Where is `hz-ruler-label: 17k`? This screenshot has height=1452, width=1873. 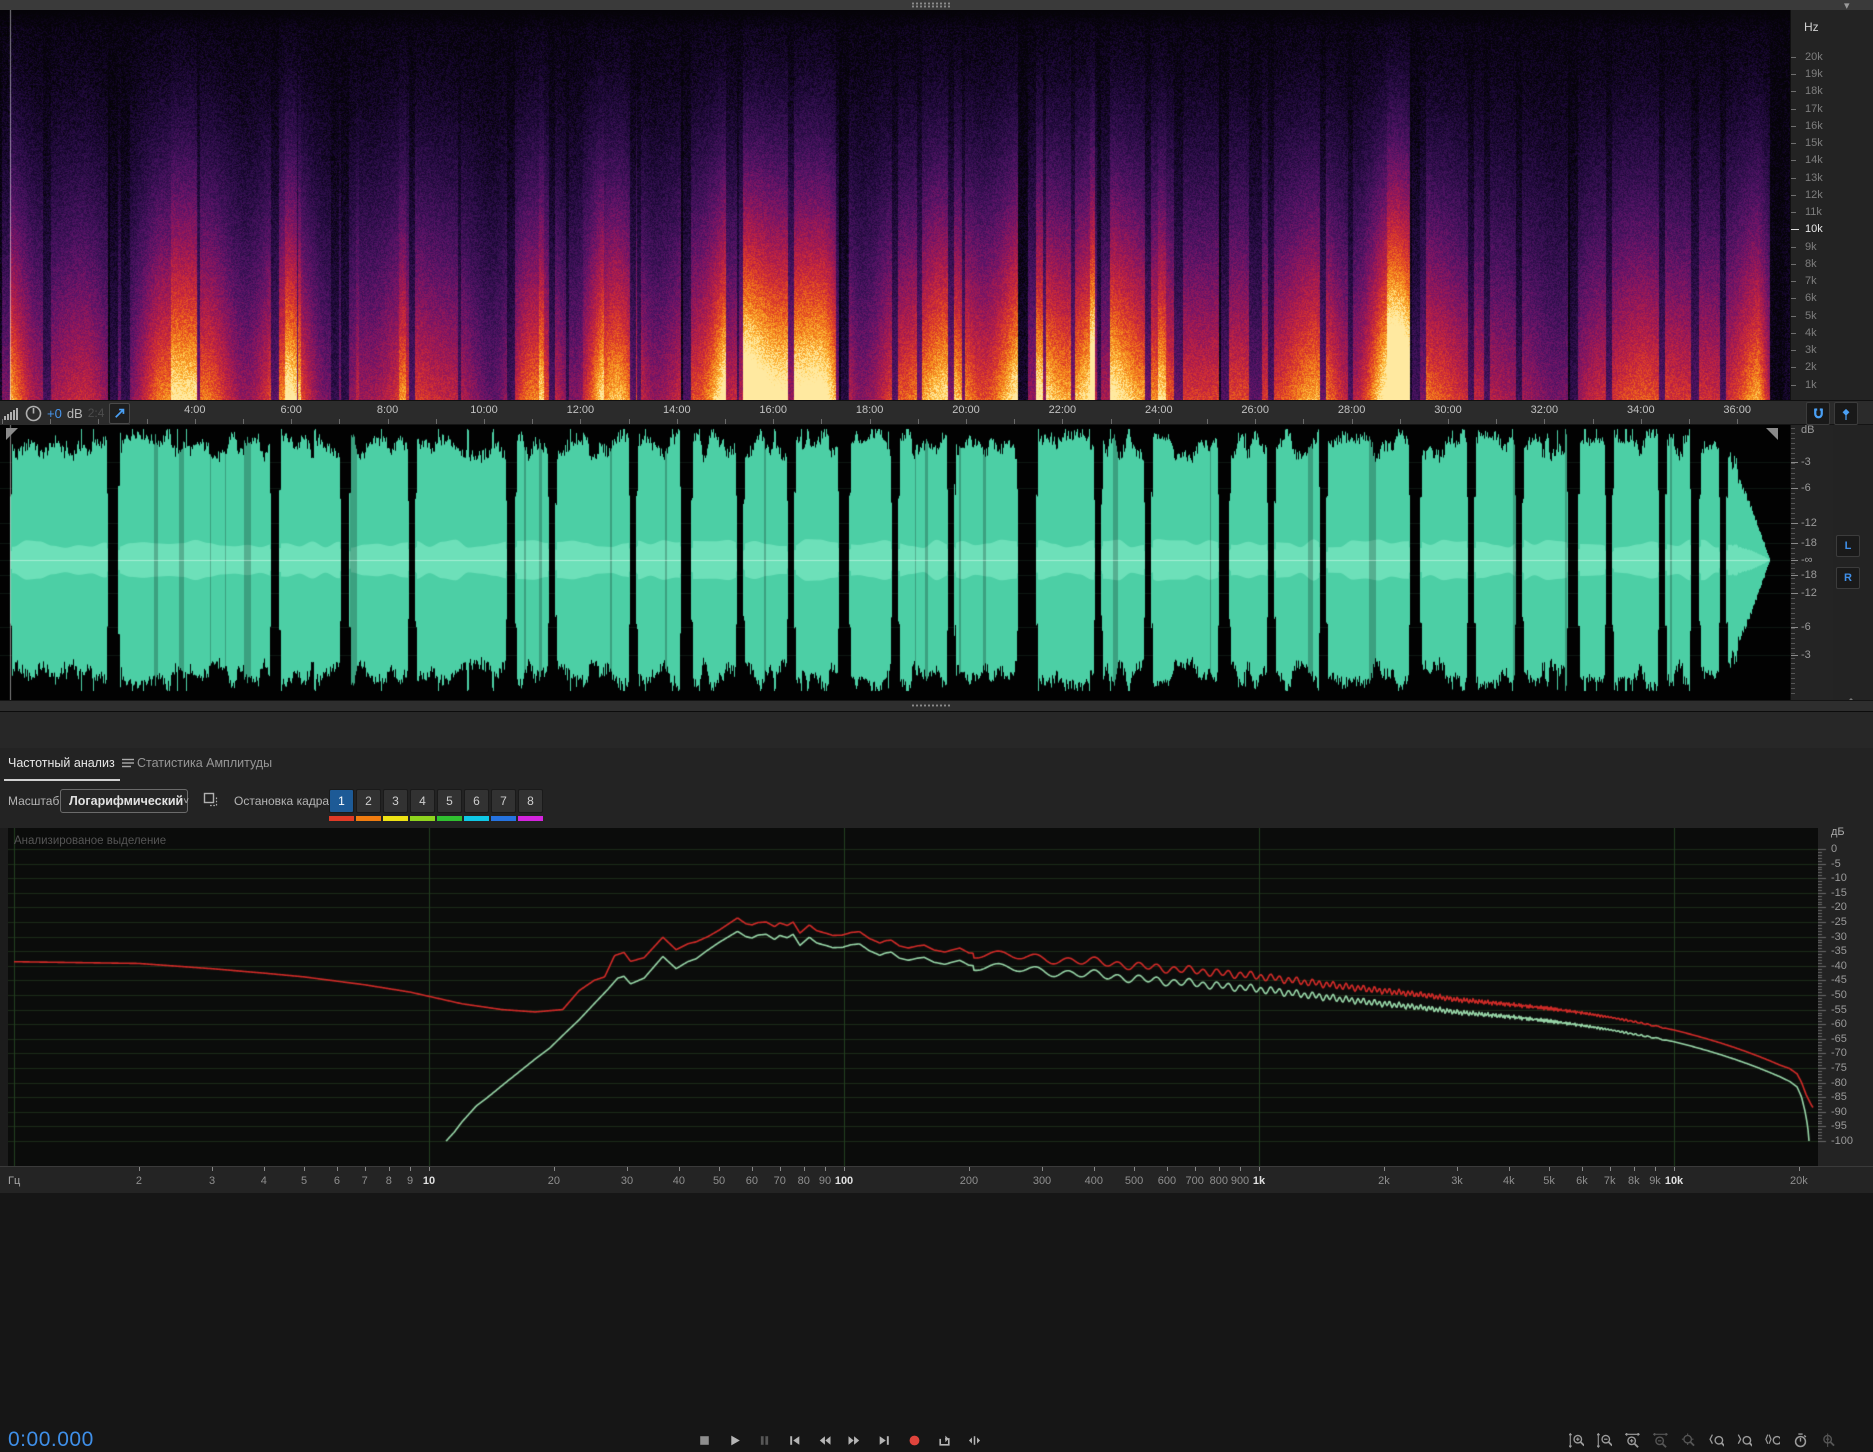 hz-ruler-label: 17k is located at coordinates (1814, 109).